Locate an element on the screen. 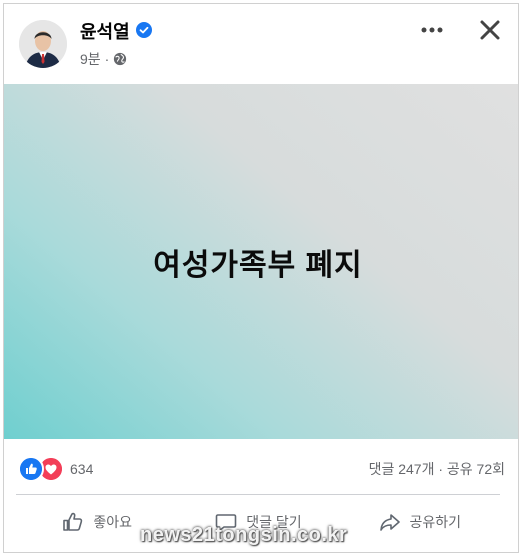 This screenshot has width=523, height=556. more-icon is located at coordinates (432, 30).